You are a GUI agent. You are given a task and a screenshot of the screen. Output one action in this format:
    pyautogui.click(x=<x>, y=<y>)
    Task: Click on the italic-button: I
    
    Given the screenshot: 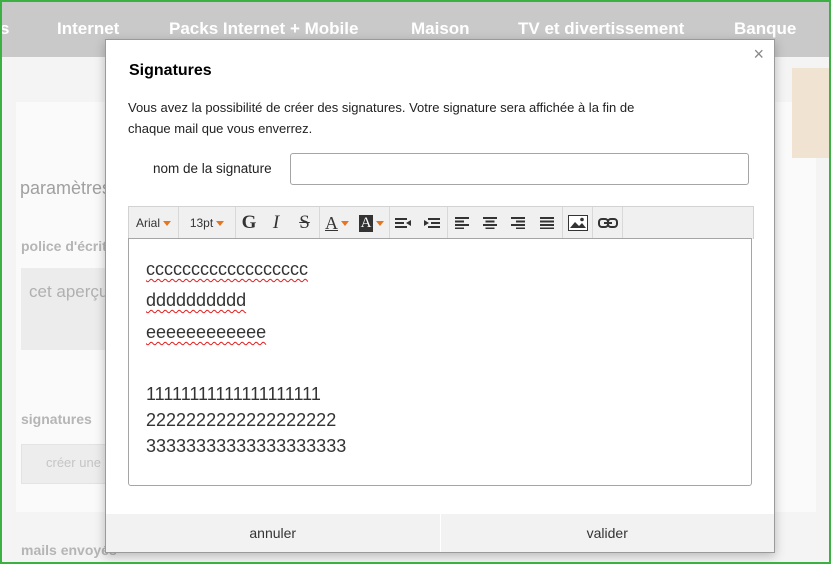 What is the action you would take?
    pyautogui.click(x=276, y=223)
    